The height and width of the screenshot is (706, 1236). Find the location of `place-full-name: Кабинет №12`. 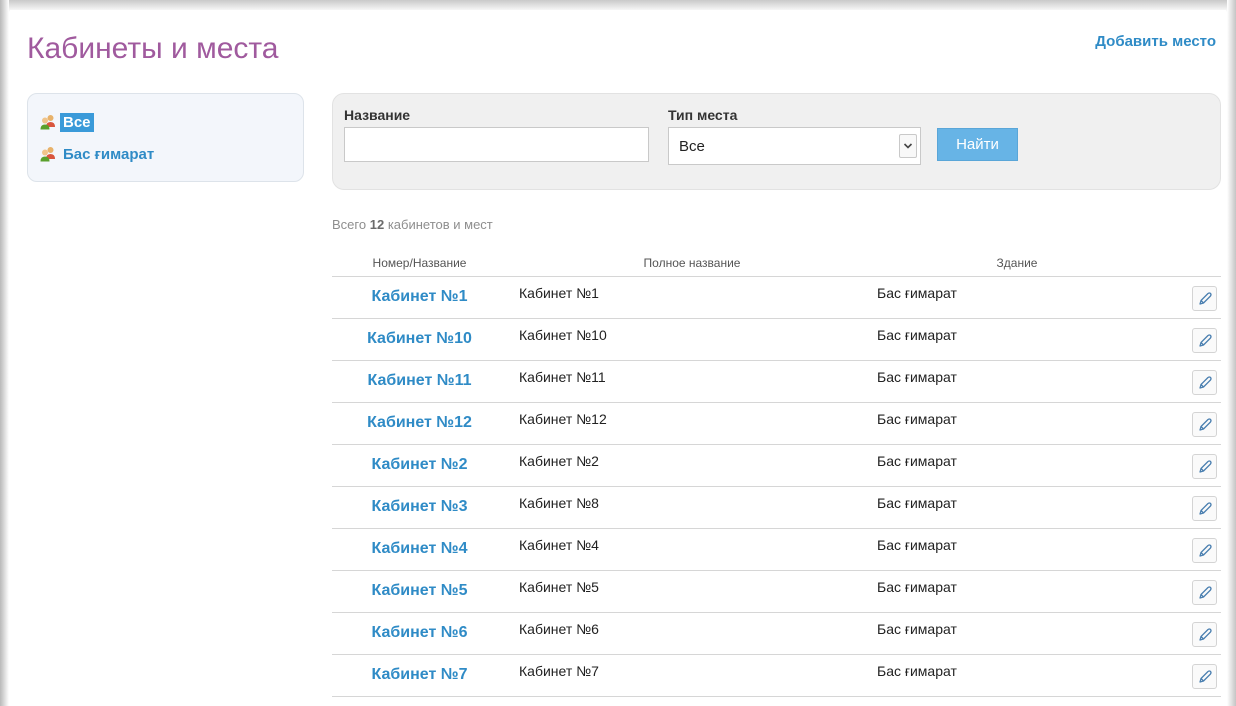

place-full-name: Кабинет №12 is located at coordinates (563, 419).